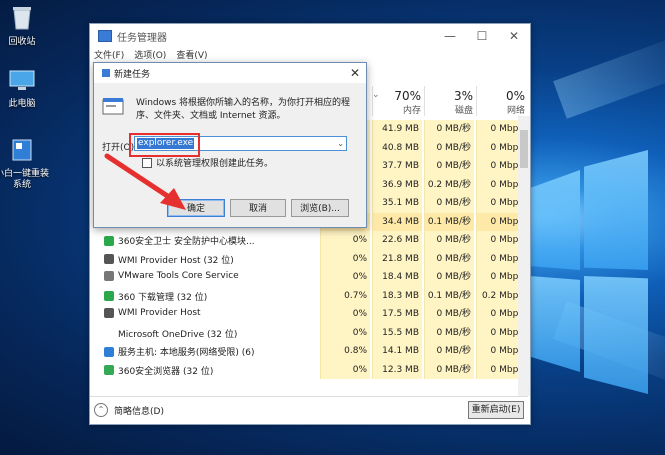 This screenshot has width=665, height=455. What do you see at coordinates (163, 297) in the screenshot?
I see `process-name-label: 360 下载管理 (32 位)` at bounding box center [163, 297].